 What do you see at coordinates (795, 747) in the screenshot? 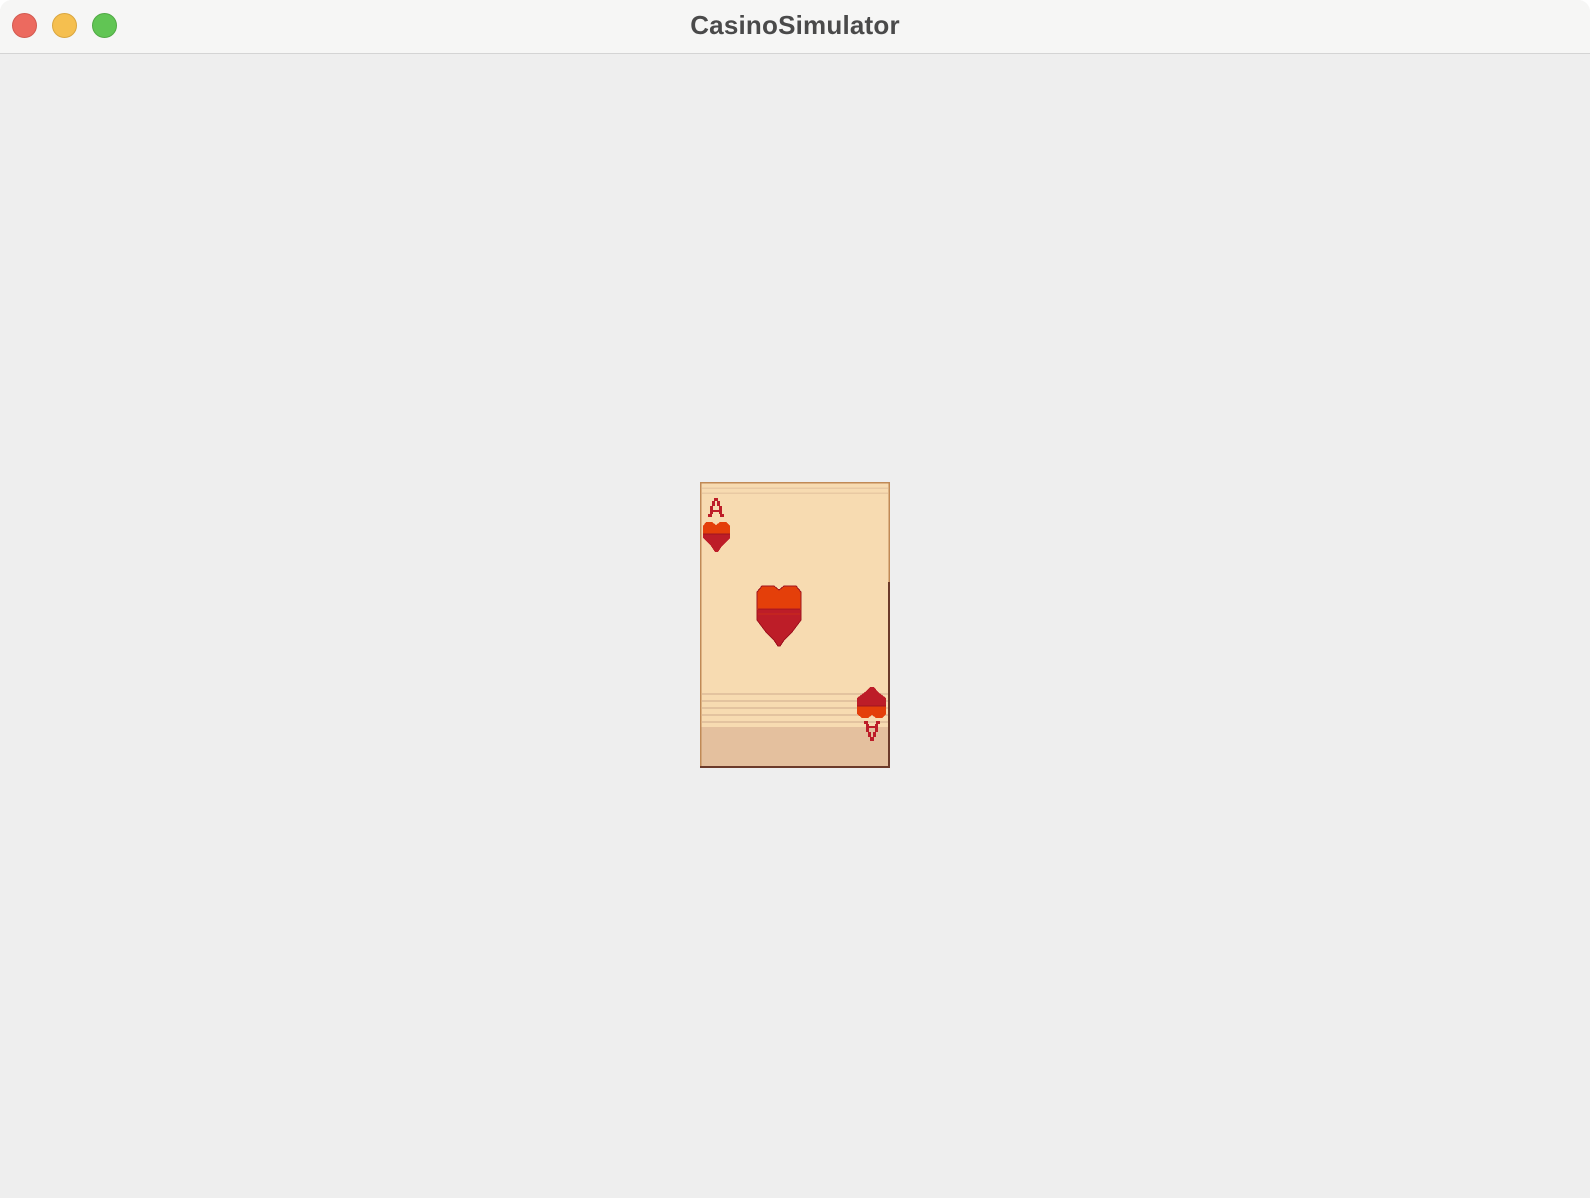
I see `card-bottom-band` at bounding box center [795, 747].